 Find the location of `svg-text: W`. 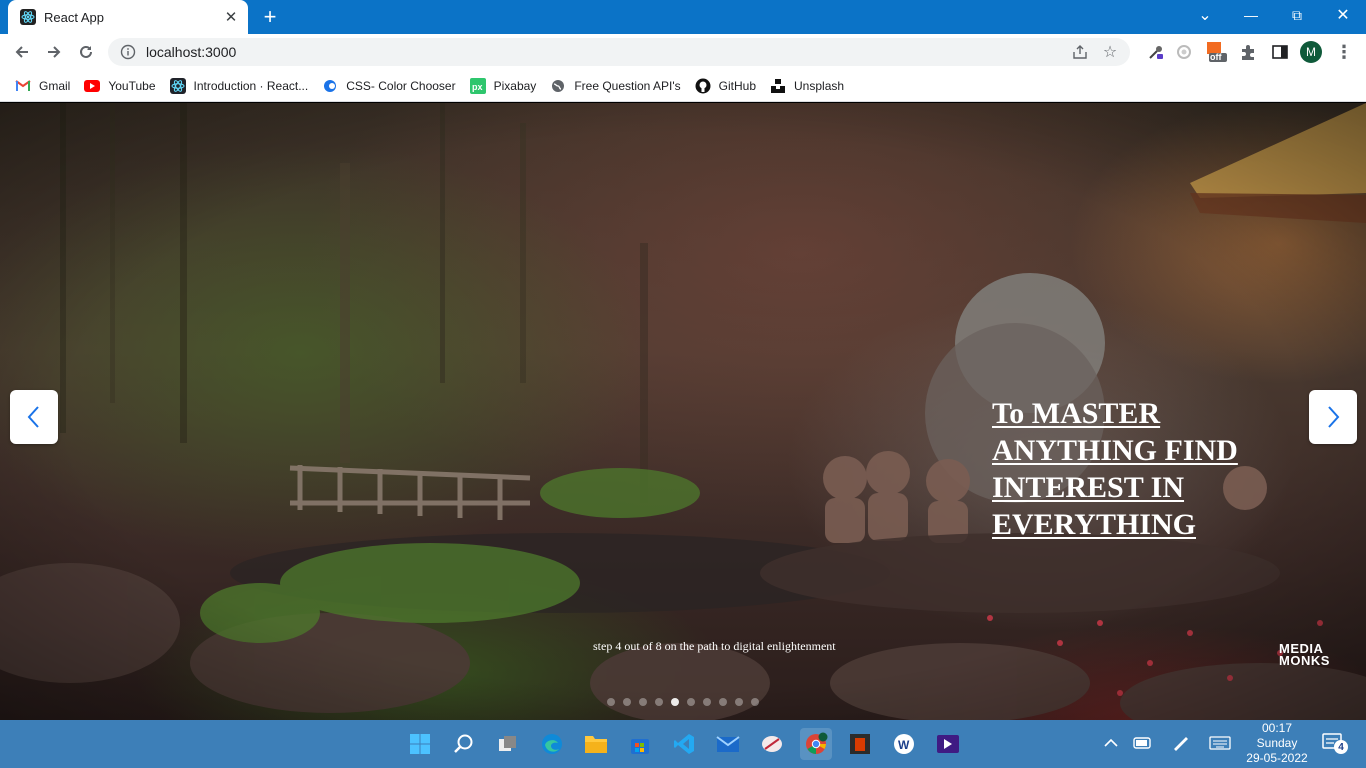

svg-text: W is located at coordinates (904, 745).